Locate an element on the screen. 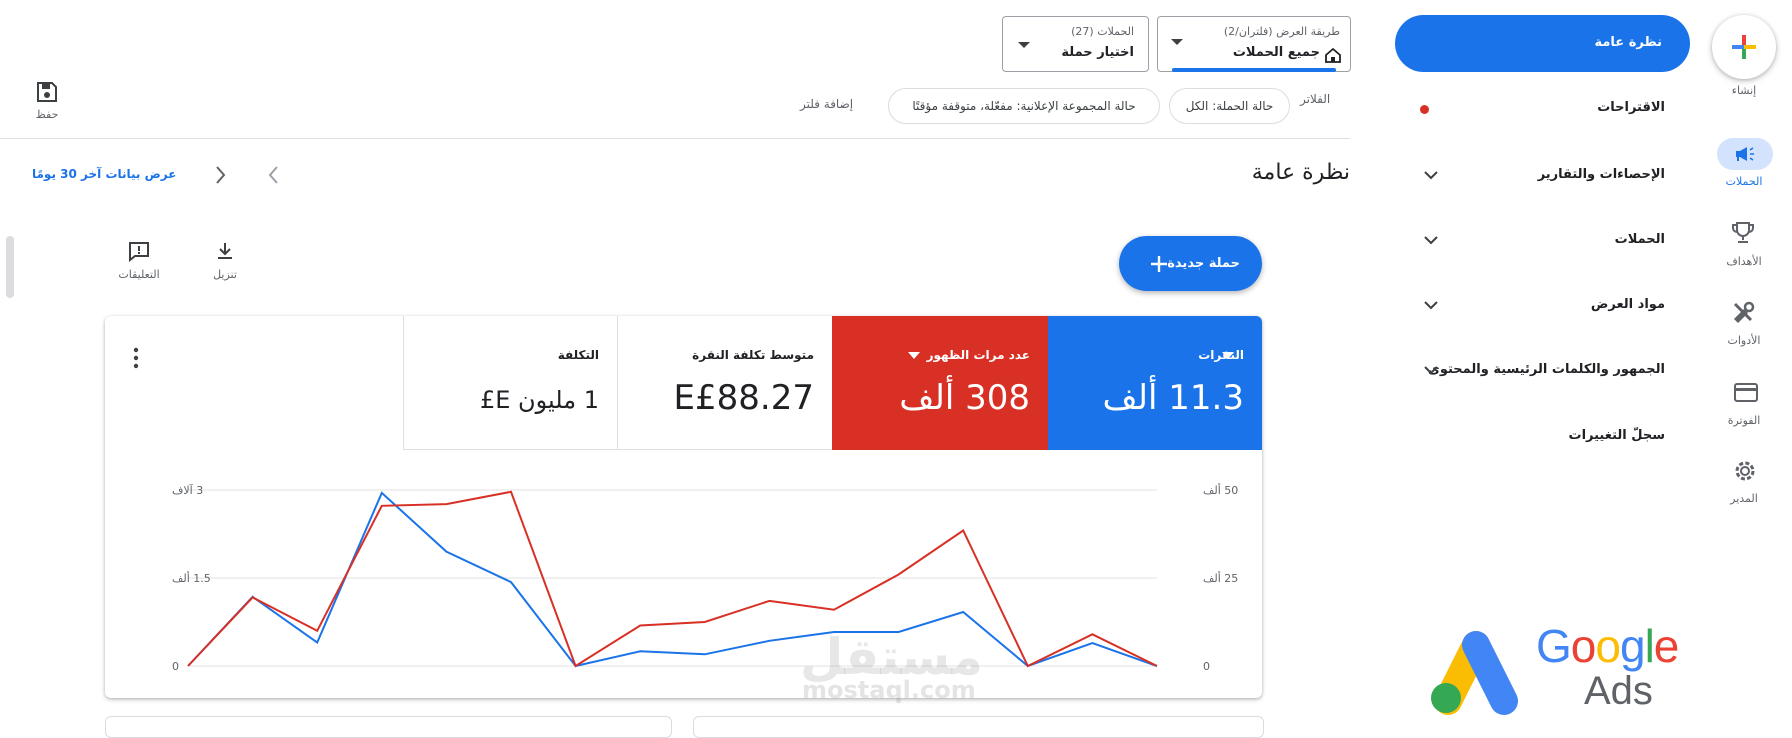 The image size is (1792, 738). metric-label: التكلفة is located at coordinates (578, 355).